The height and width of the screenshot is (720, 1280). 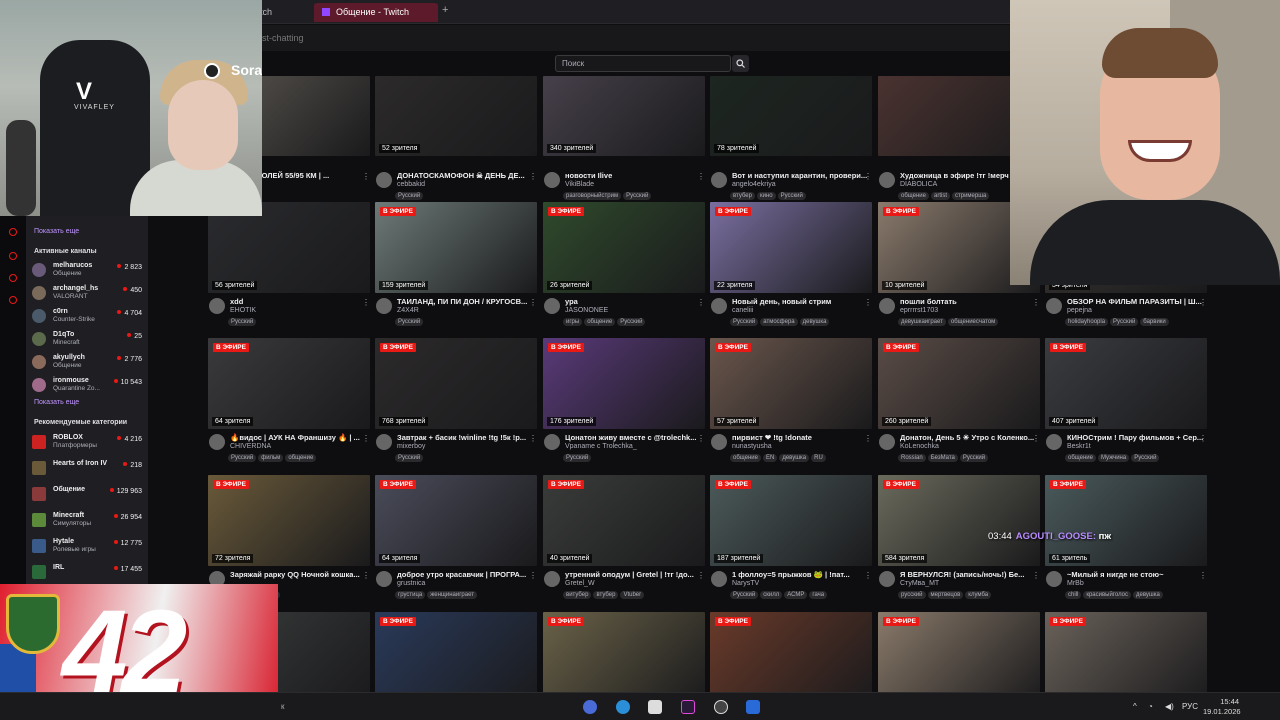 I want to click on tag: chill, so click(x=1073, y=595).